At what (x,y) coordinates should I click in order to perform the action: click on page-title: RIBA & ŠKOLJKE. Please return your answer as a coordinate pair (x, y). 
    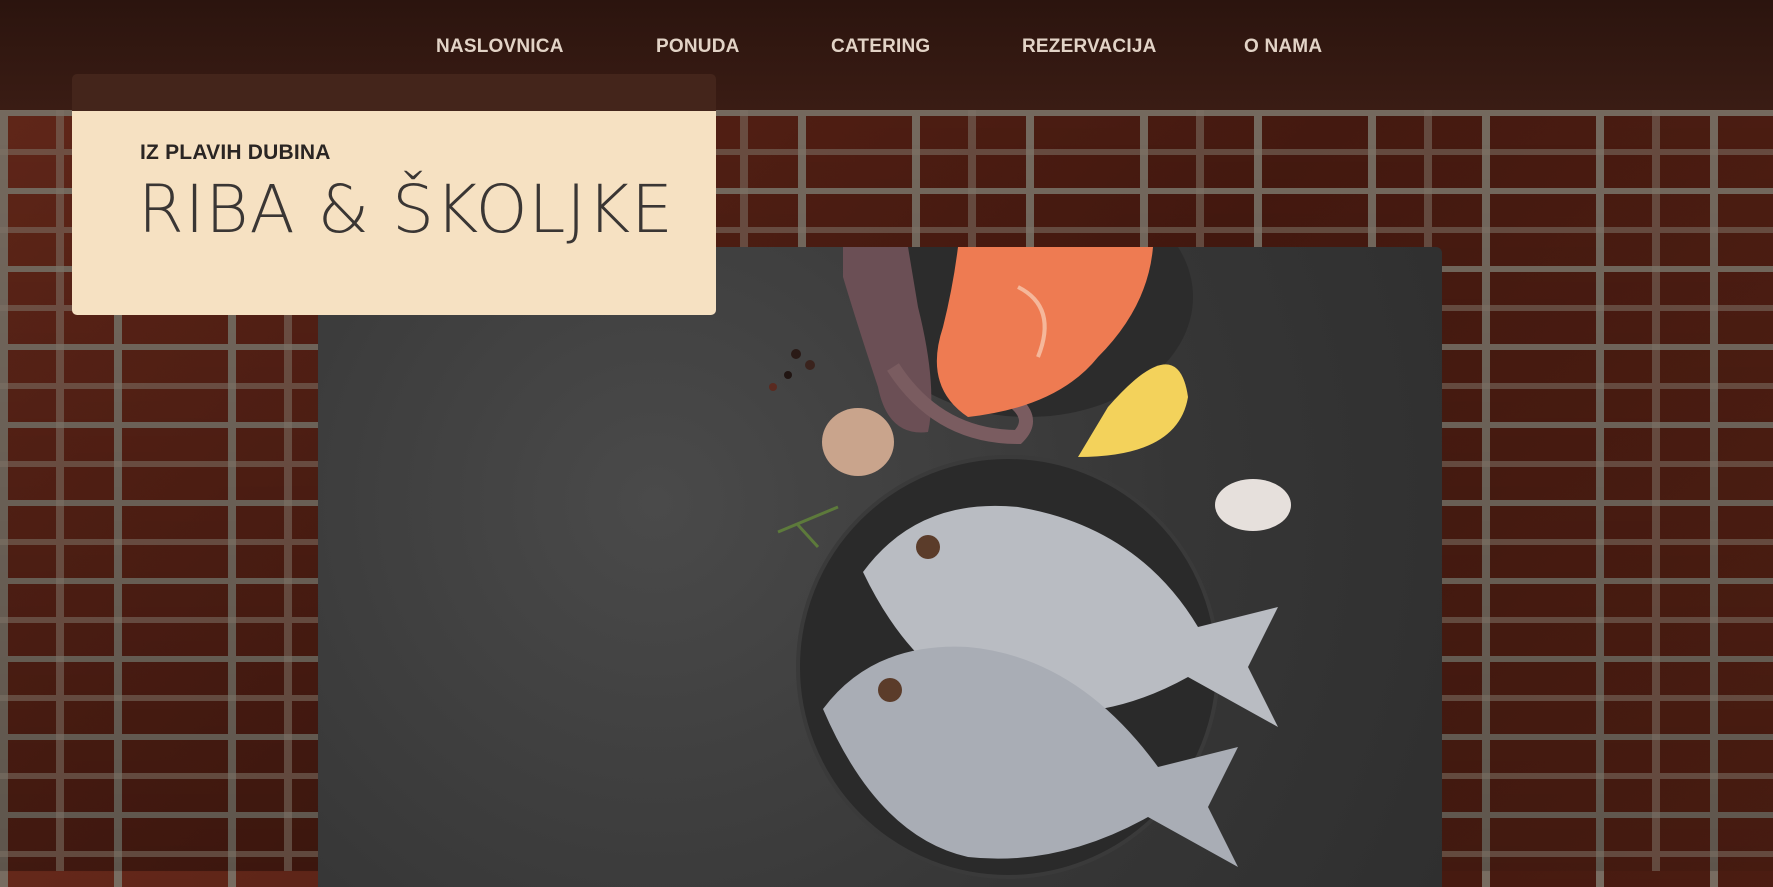
    Looking at the image, I should click on (406, 209).